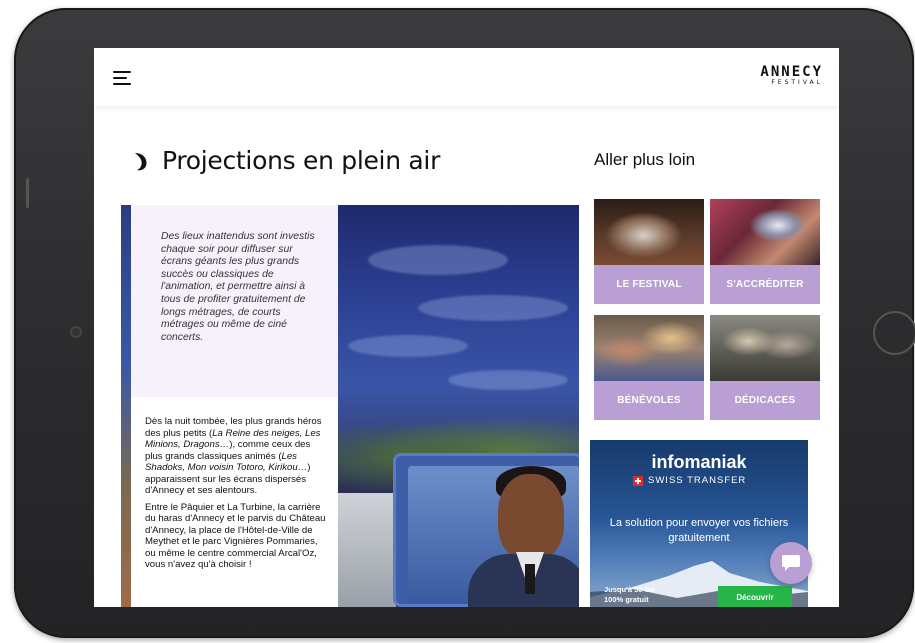 This screenshot has width=915, height=643. Describe the element at coordinates (765, 284) in the screenshot. I see `tile-label: S'ACCRÉDITER` at that location.